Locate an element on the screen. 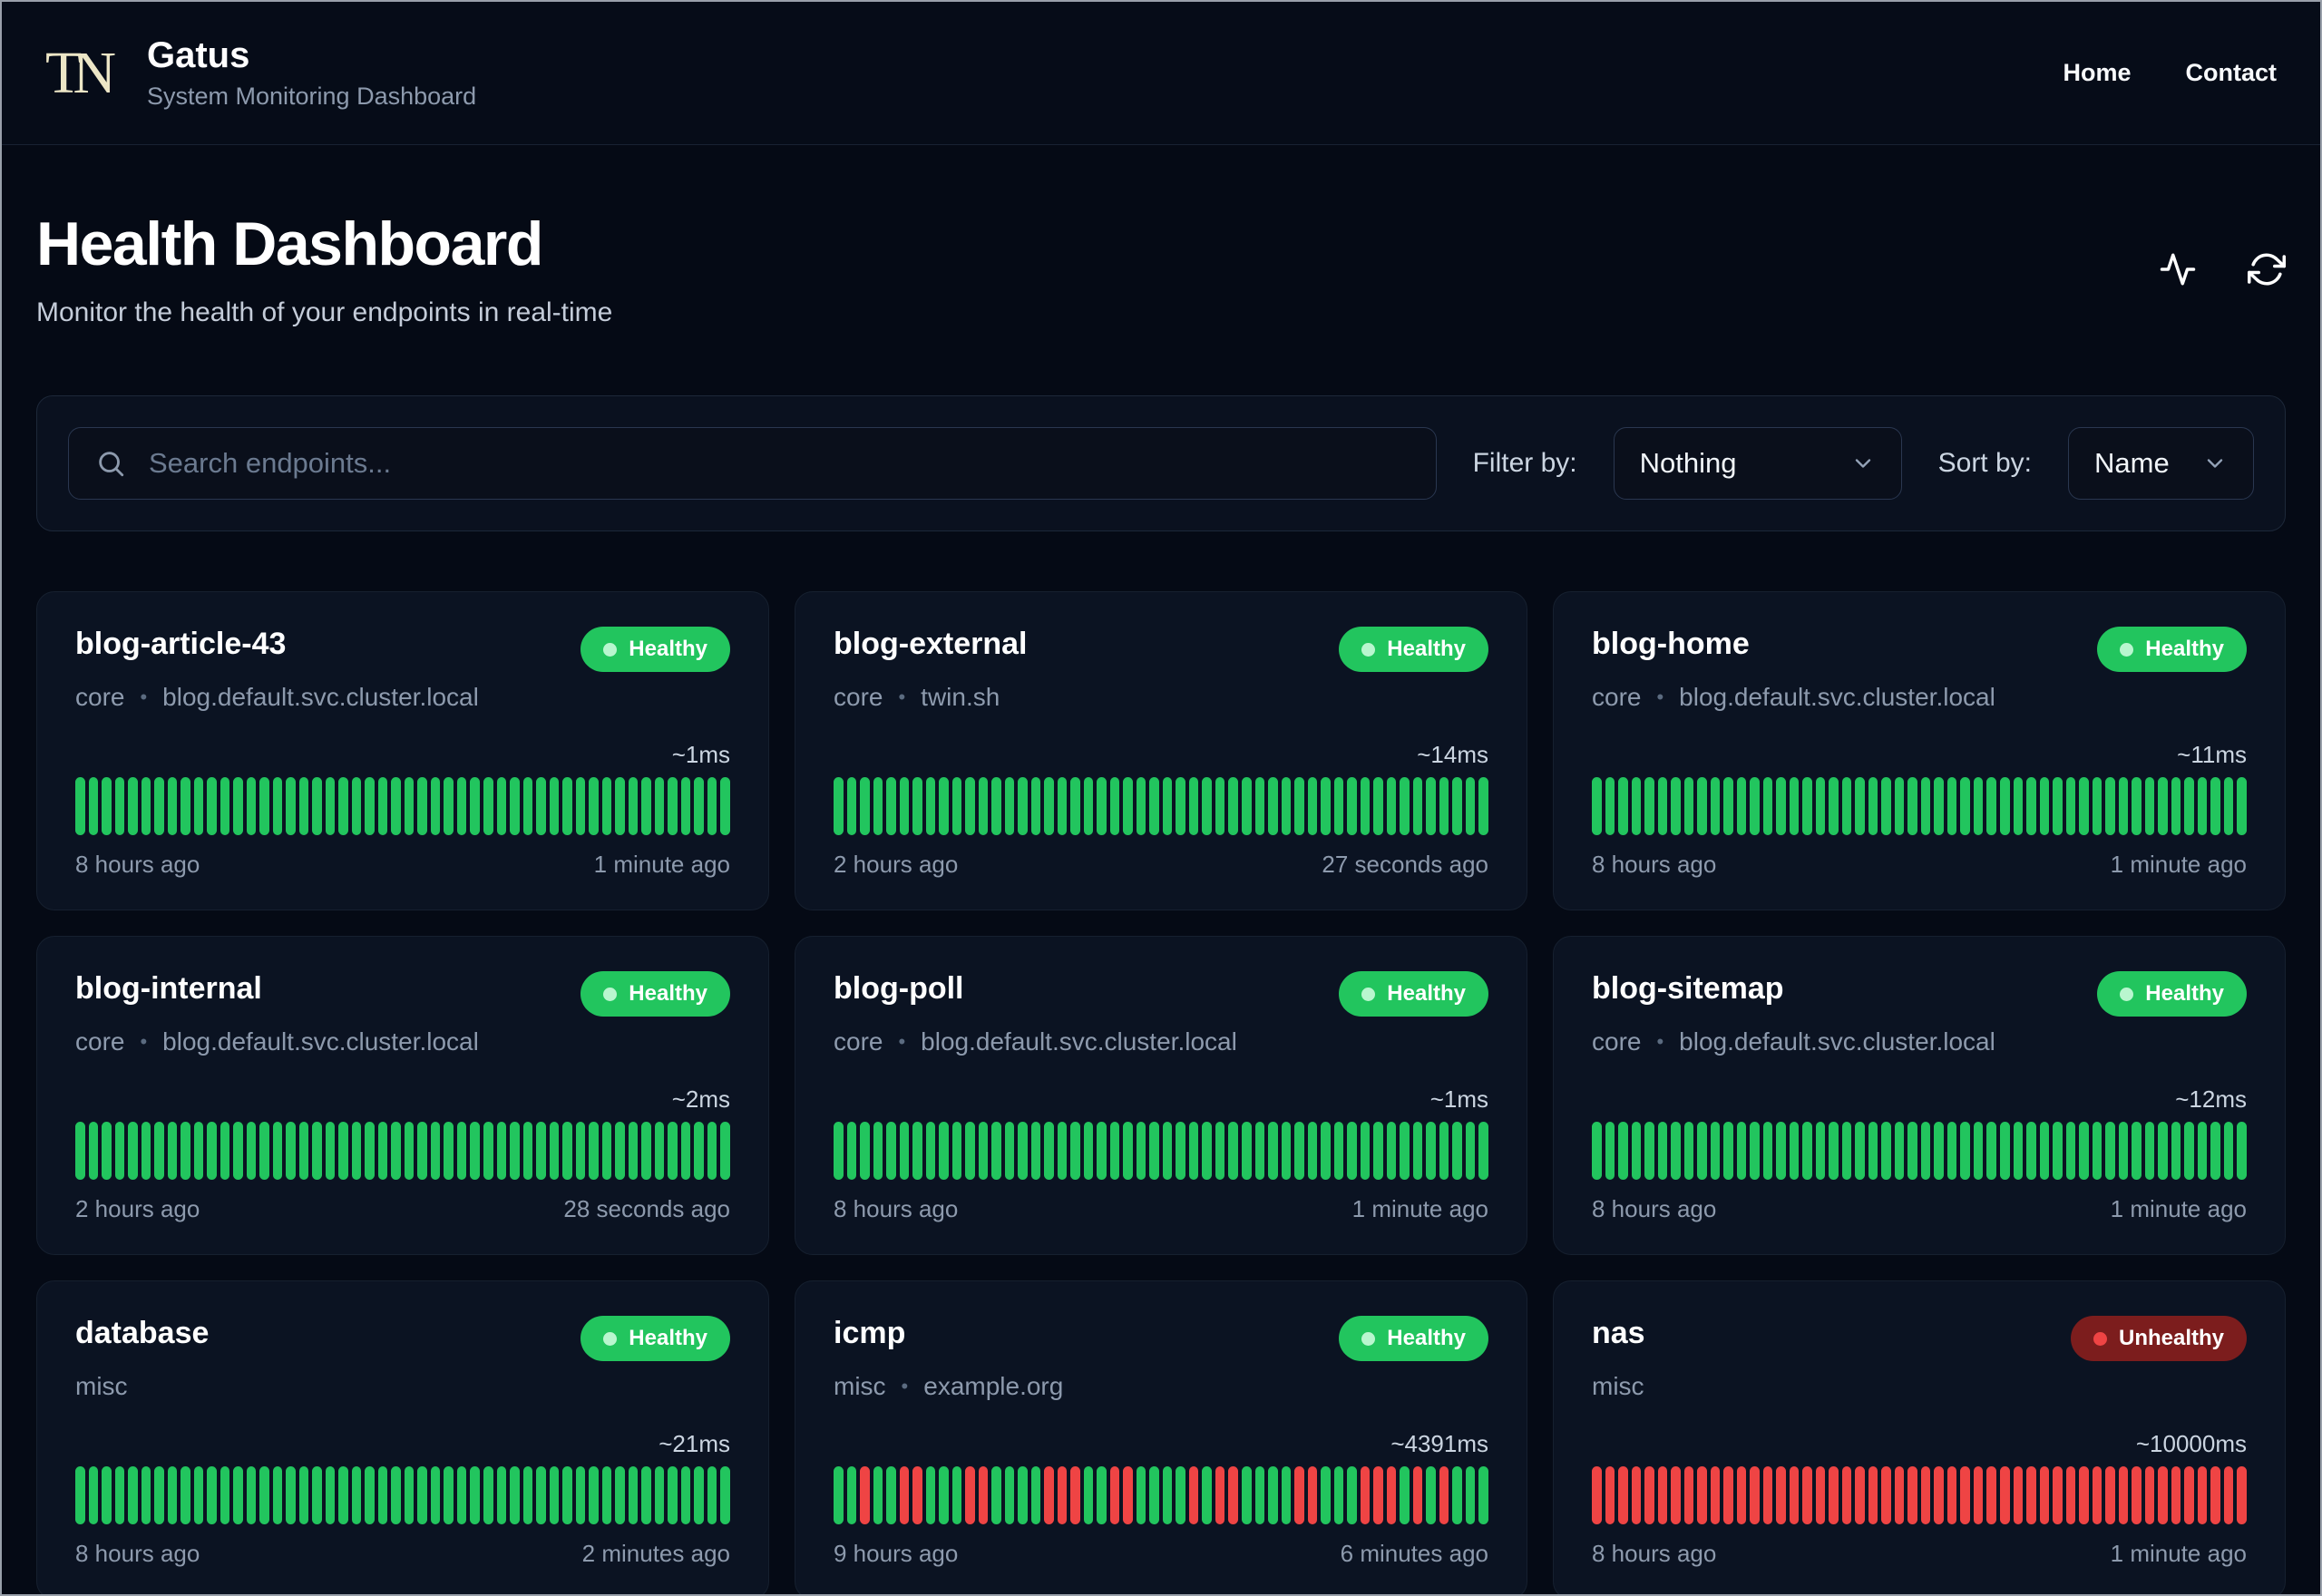 The width and height of the screenshot is (2322, 1596). app-identity: Gatus System Monitoring Dashboard is located at coordinates (311, 73).